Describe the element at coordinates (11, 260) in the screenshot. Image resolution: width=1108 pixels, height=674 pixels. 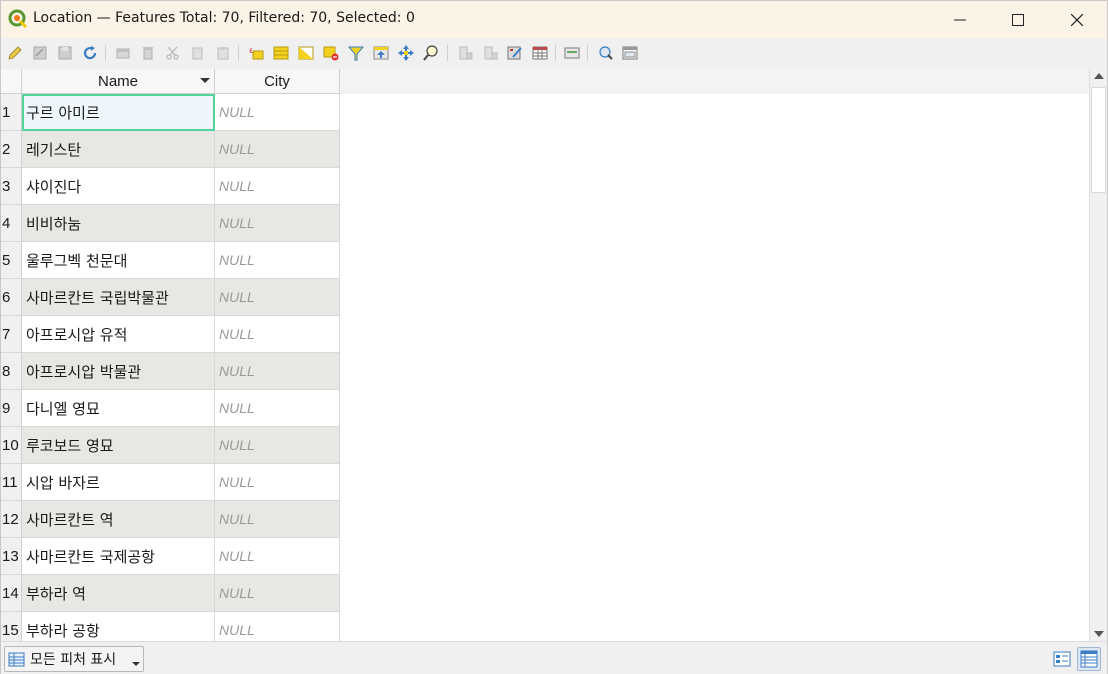
I see `row-number: 5` at that location.